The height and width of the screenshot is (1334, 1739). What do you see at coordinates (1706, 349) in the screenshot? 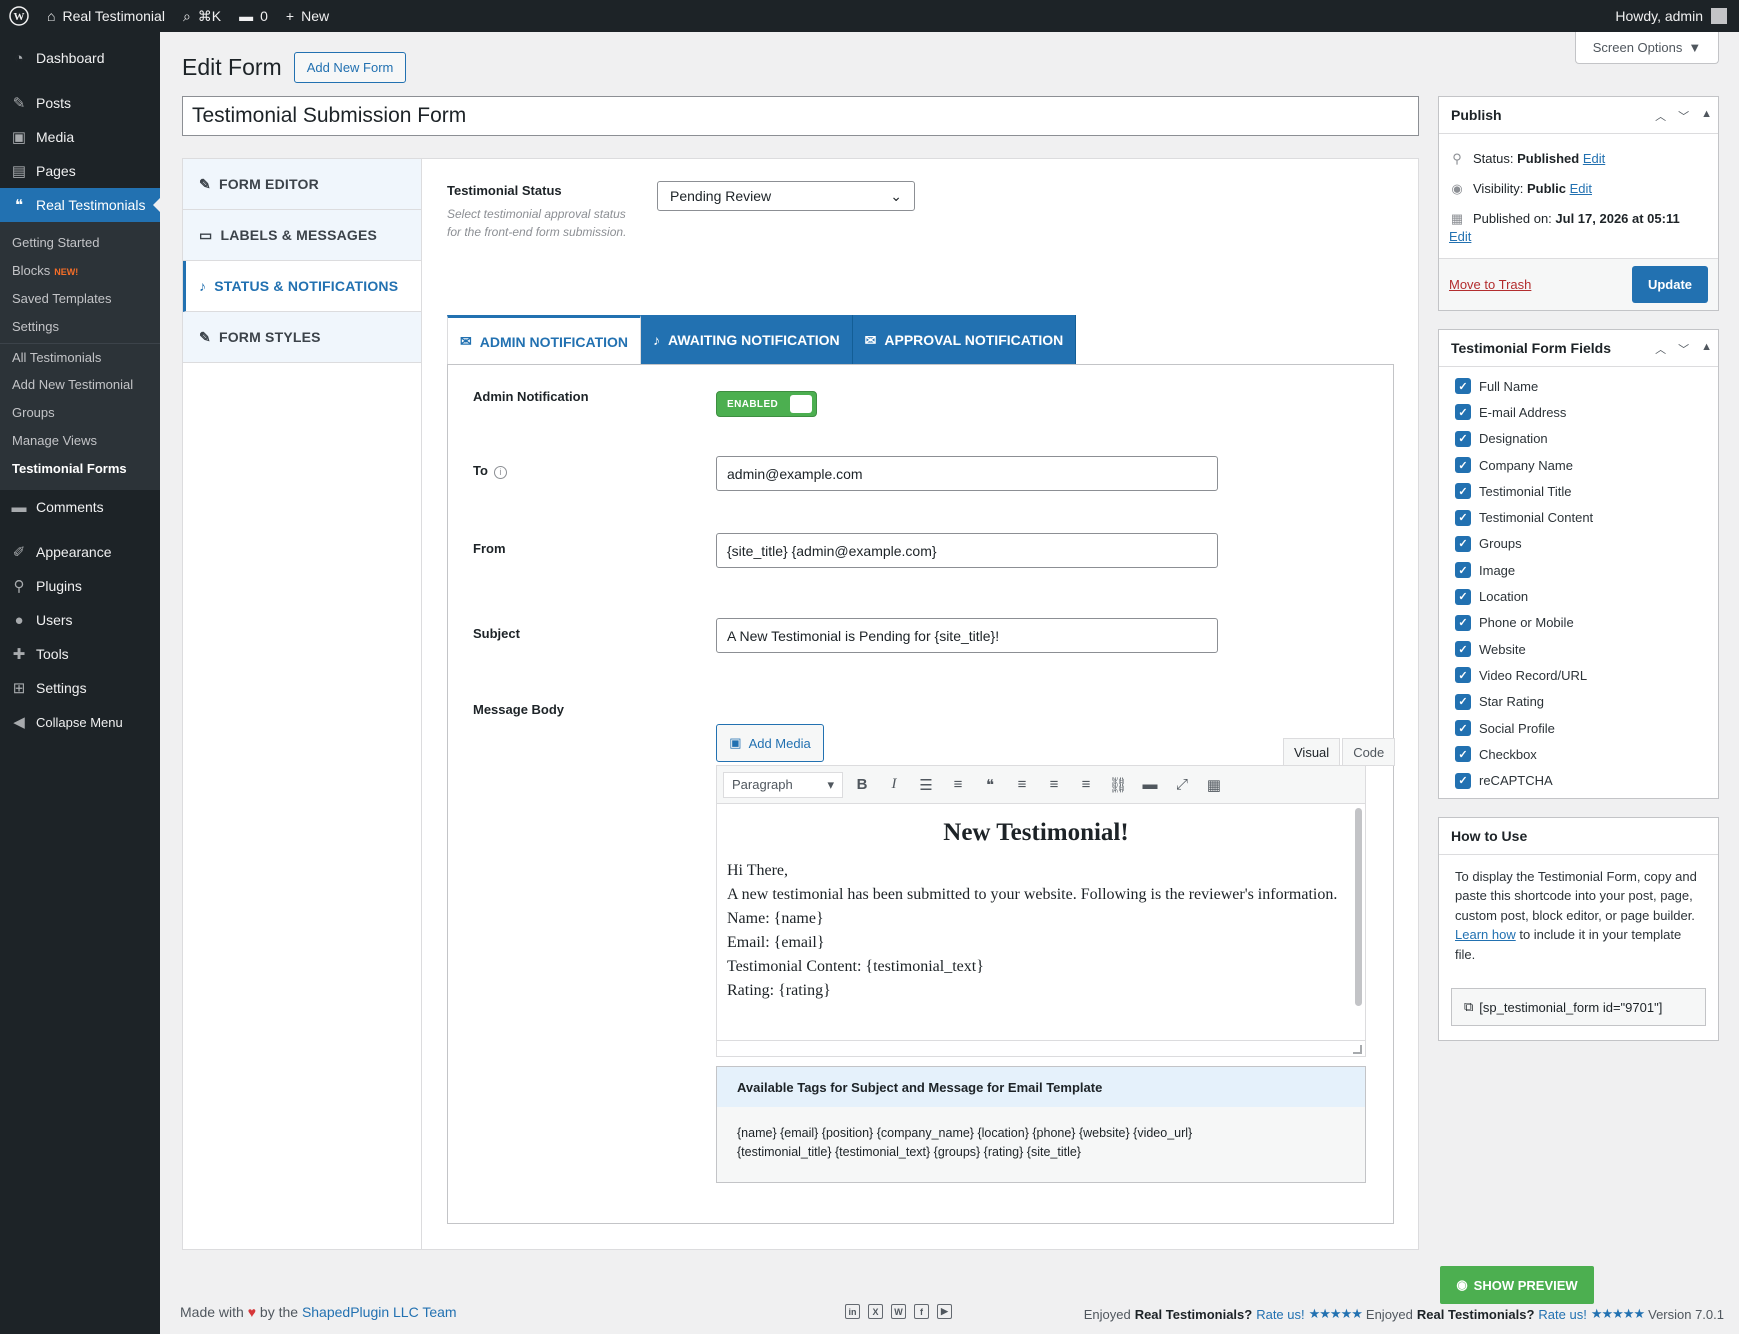
I see `toggle-panel-icon: ▲` at bounding box center [1706, 349].